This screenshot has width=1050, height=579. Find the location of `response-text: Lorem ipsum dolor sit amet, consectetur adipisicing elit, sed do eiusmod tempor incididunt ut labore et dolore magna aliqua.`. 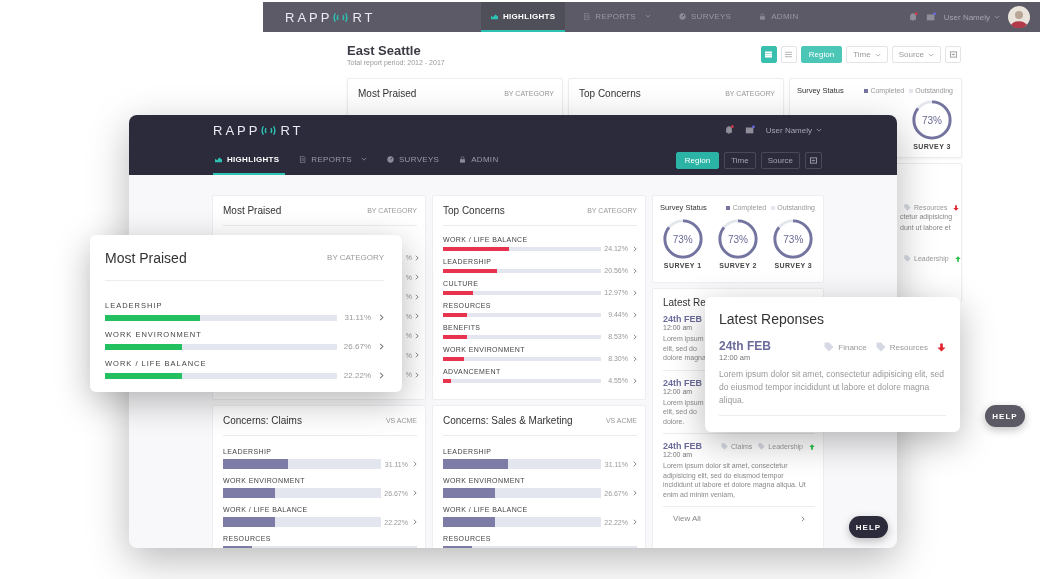

response-text: Lorem ipsum dolor sit amet, consectetur adipisicing elit, sed do eiusmod tempor incididunt ut labore et dolore magna aliqua. is located at coordinates (832, 387).